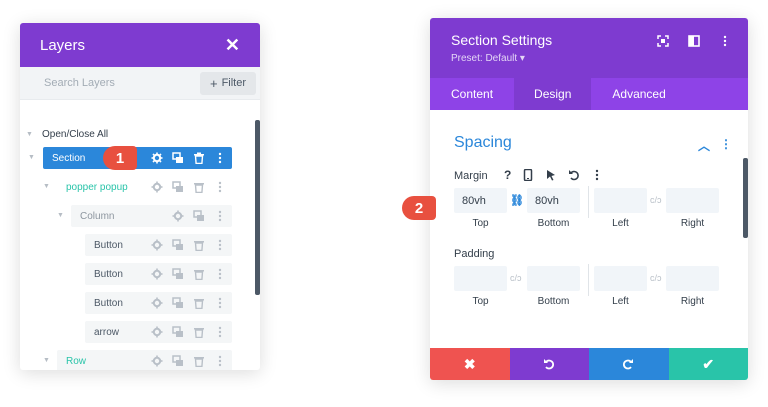 This screenshot has width=768, height=407. I want to click on cancel-button: ✖, so click(470, 364).